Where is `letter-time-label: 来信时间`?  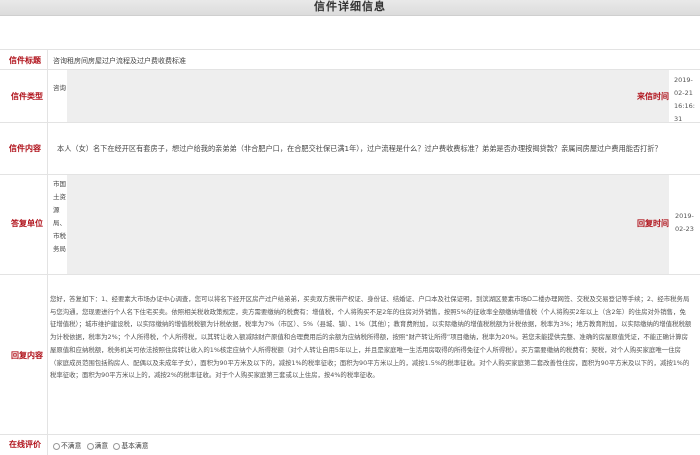
letter-time-label: 来信时间 is located at coordinates (653, 96).